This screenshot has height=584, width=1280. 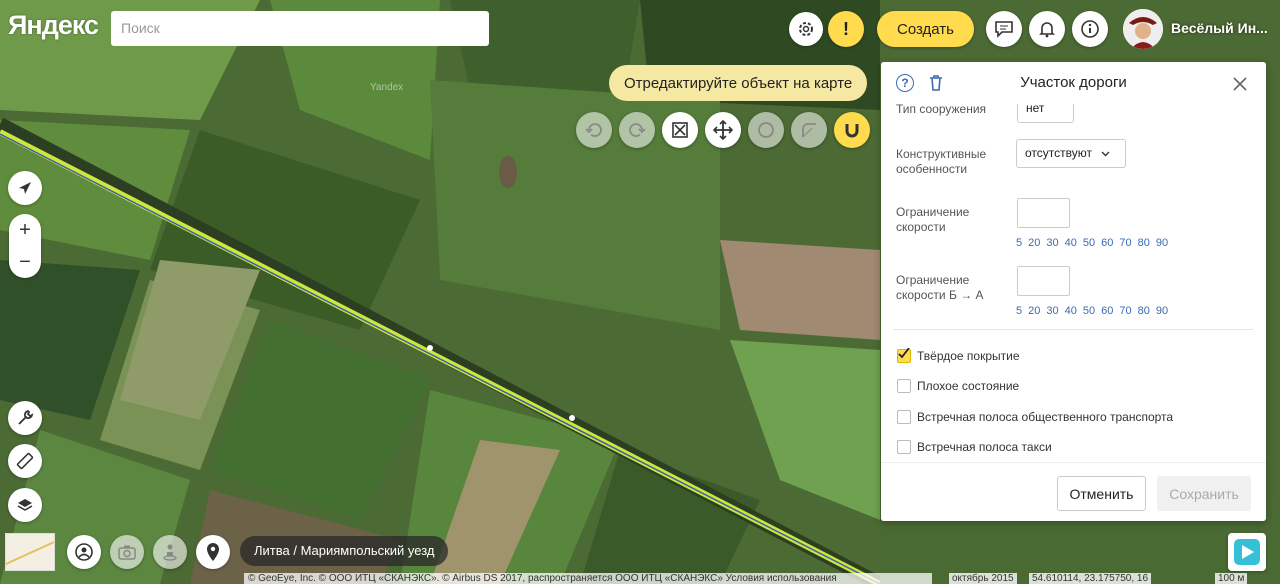 I want to click on bell-icon, so click(x=1047, y=30).